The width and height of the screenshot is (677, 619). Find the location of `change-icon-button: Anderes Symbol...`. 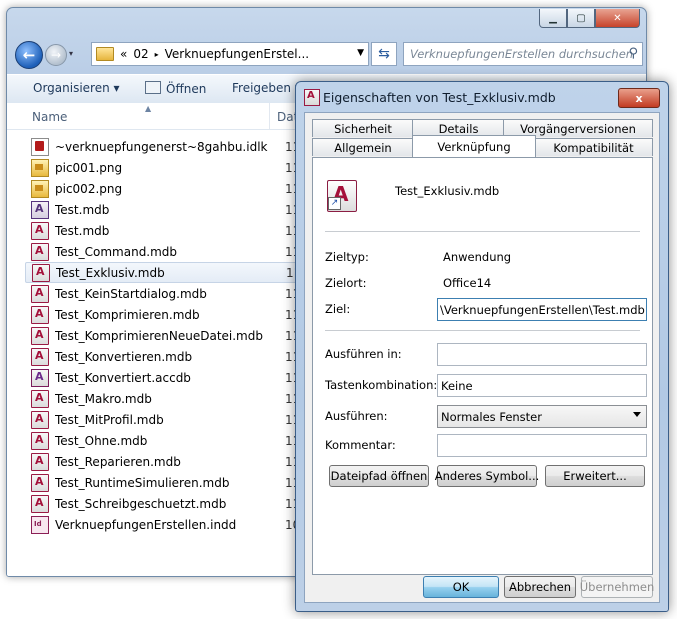

change-icon-button: Anderes Symbol... is located at coordinates (487, 476).